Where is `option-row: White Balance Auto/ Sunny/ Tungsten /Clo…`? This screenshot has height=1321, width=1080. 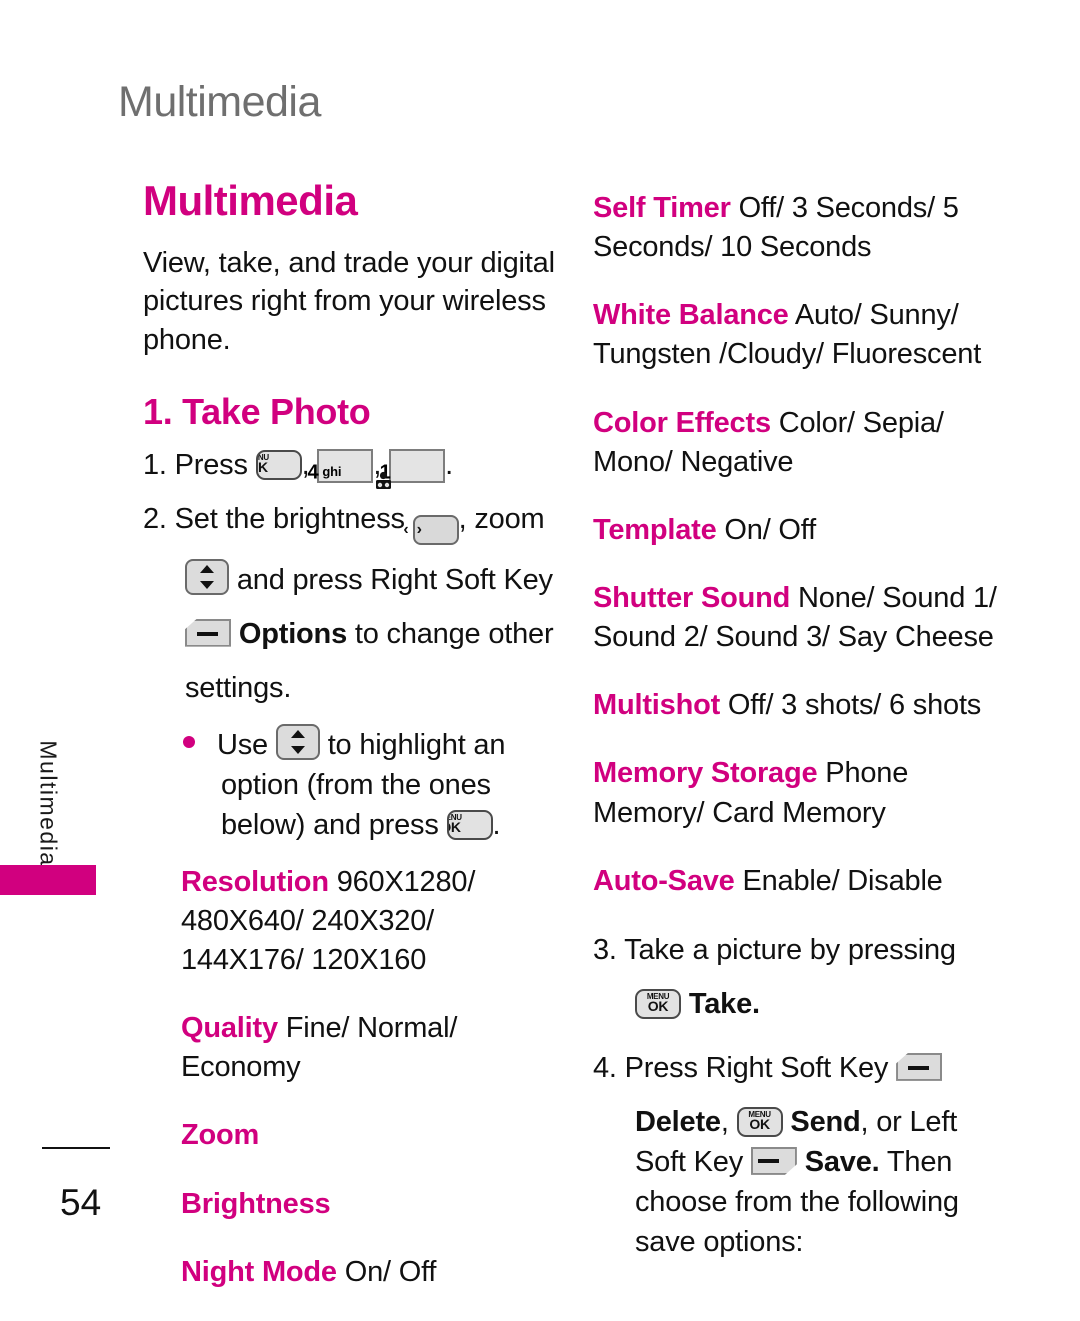 option-row: White Balance Auto/ Sunny/ Tungsten /Clo… is located at coordinates (803, 335).